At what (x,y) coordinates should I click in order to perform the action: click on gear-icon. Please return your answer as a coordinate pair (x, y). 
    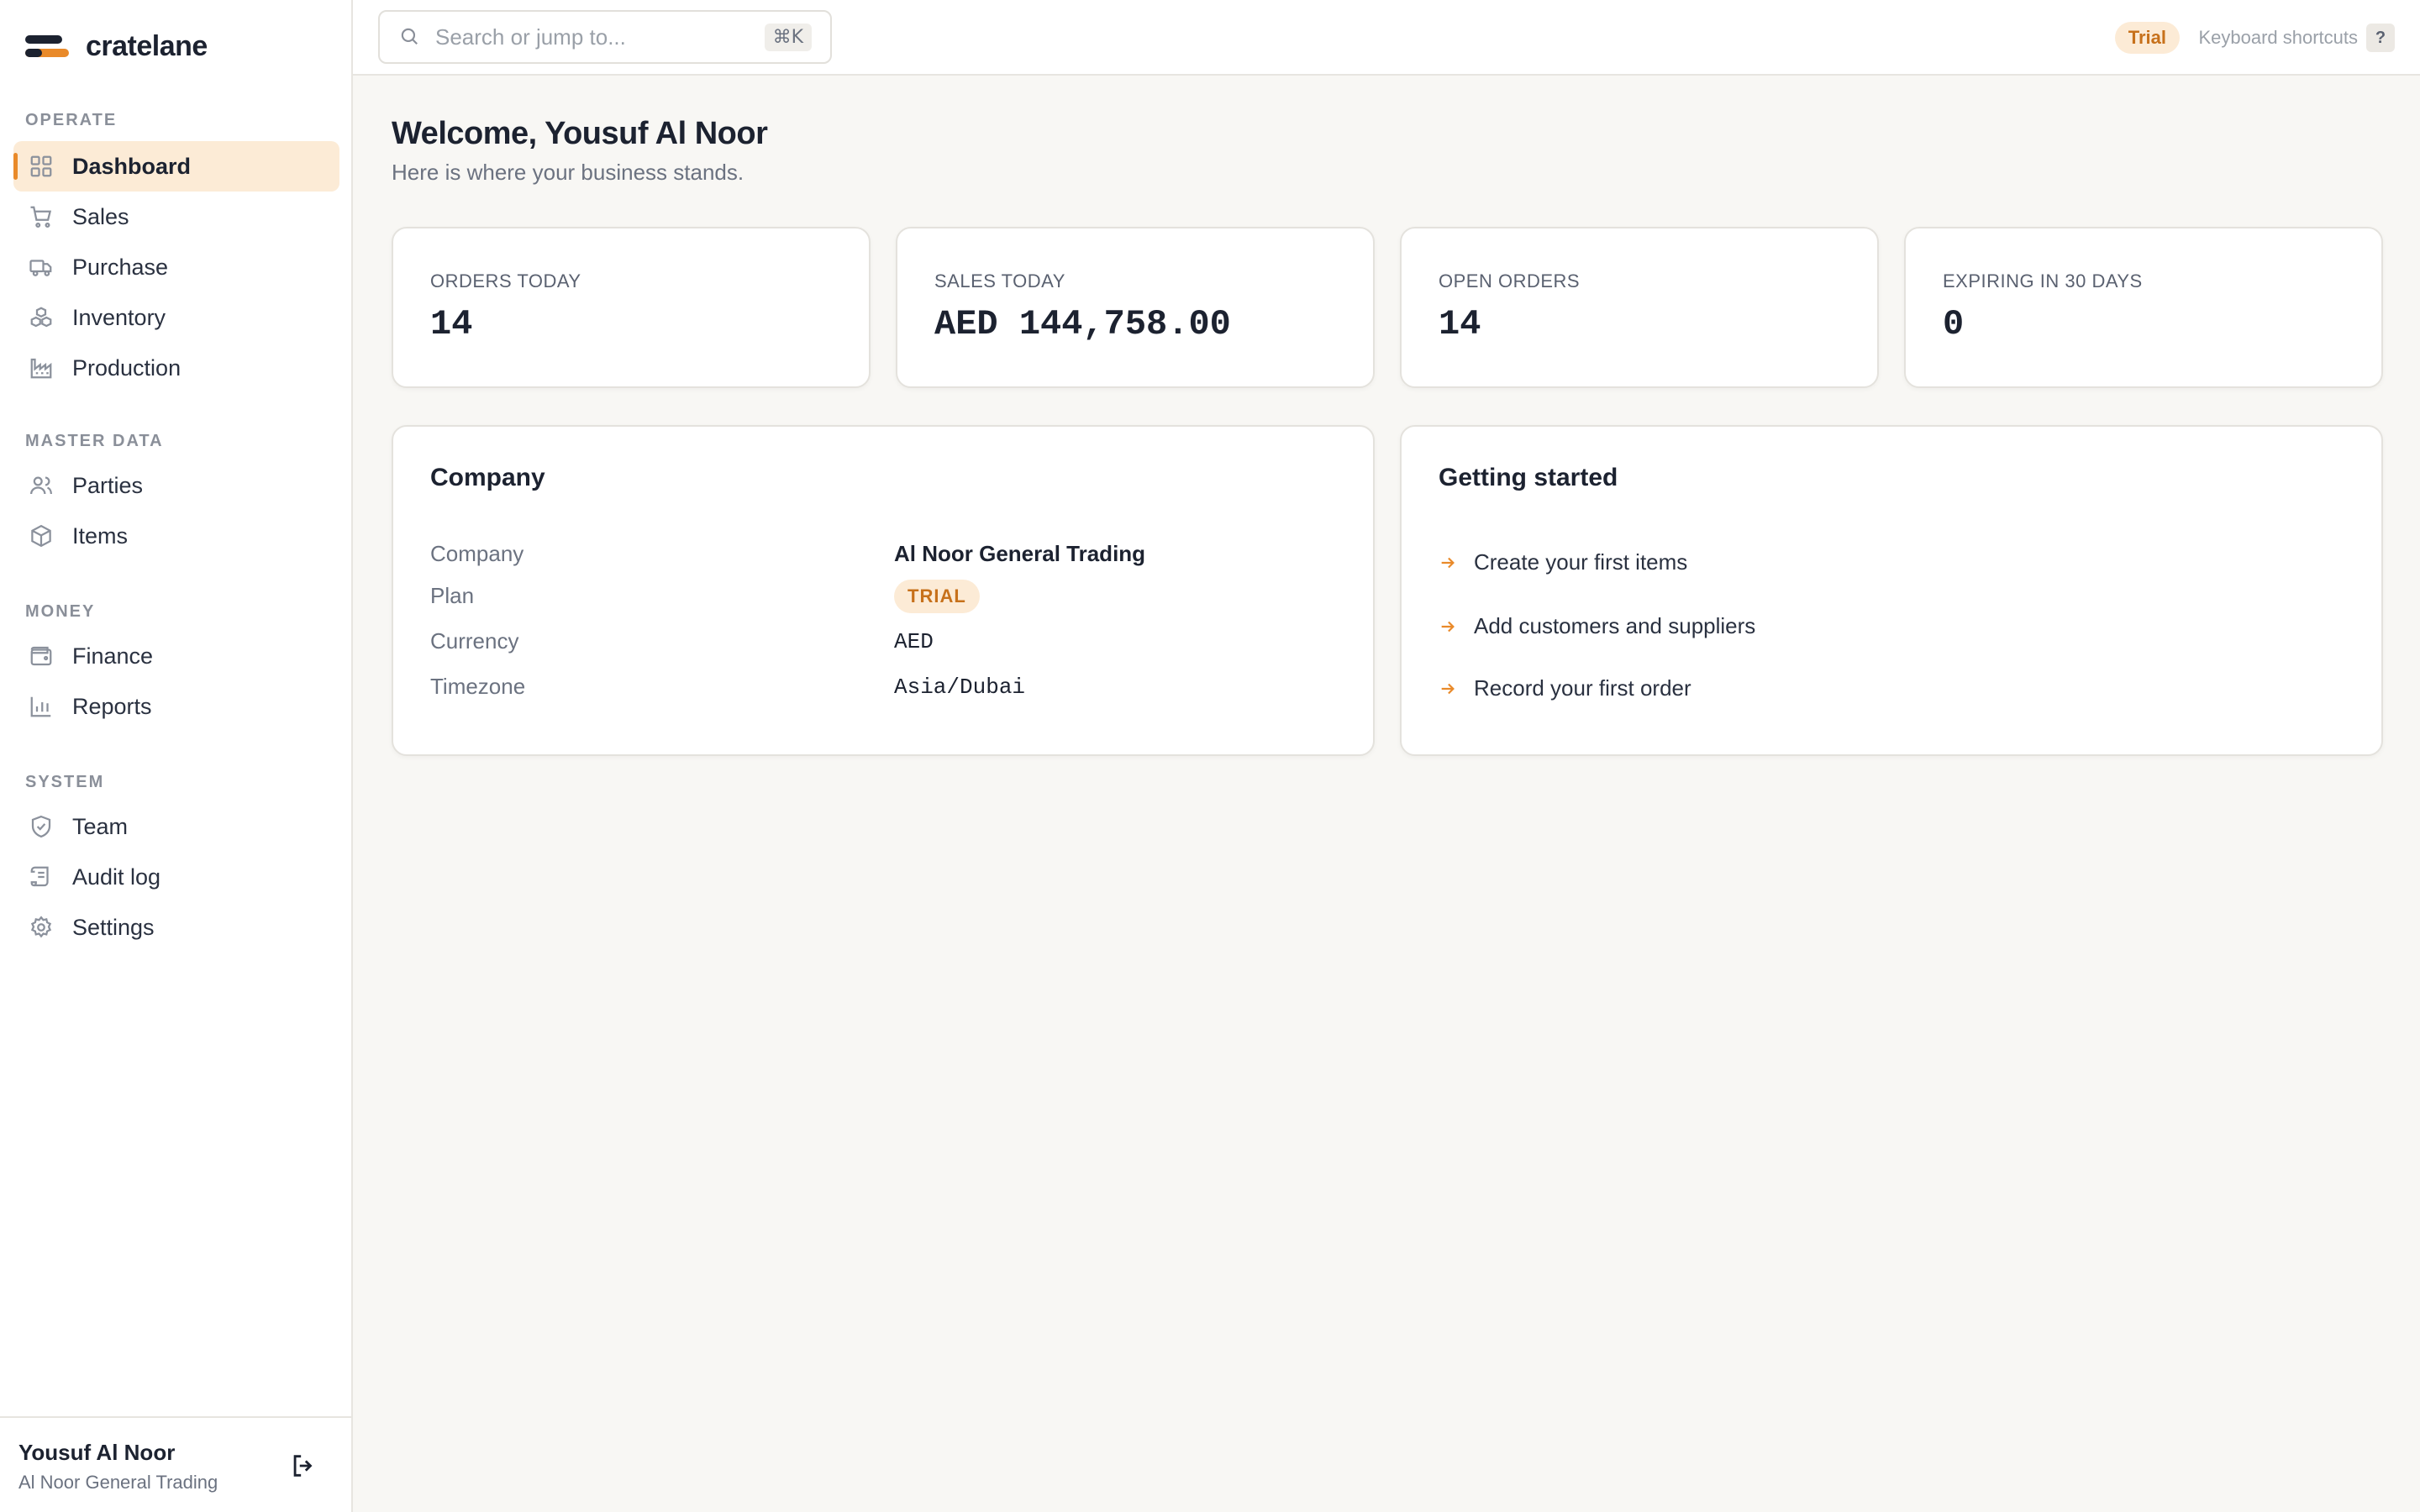
    Looking at the image, I should click on (41, 927).